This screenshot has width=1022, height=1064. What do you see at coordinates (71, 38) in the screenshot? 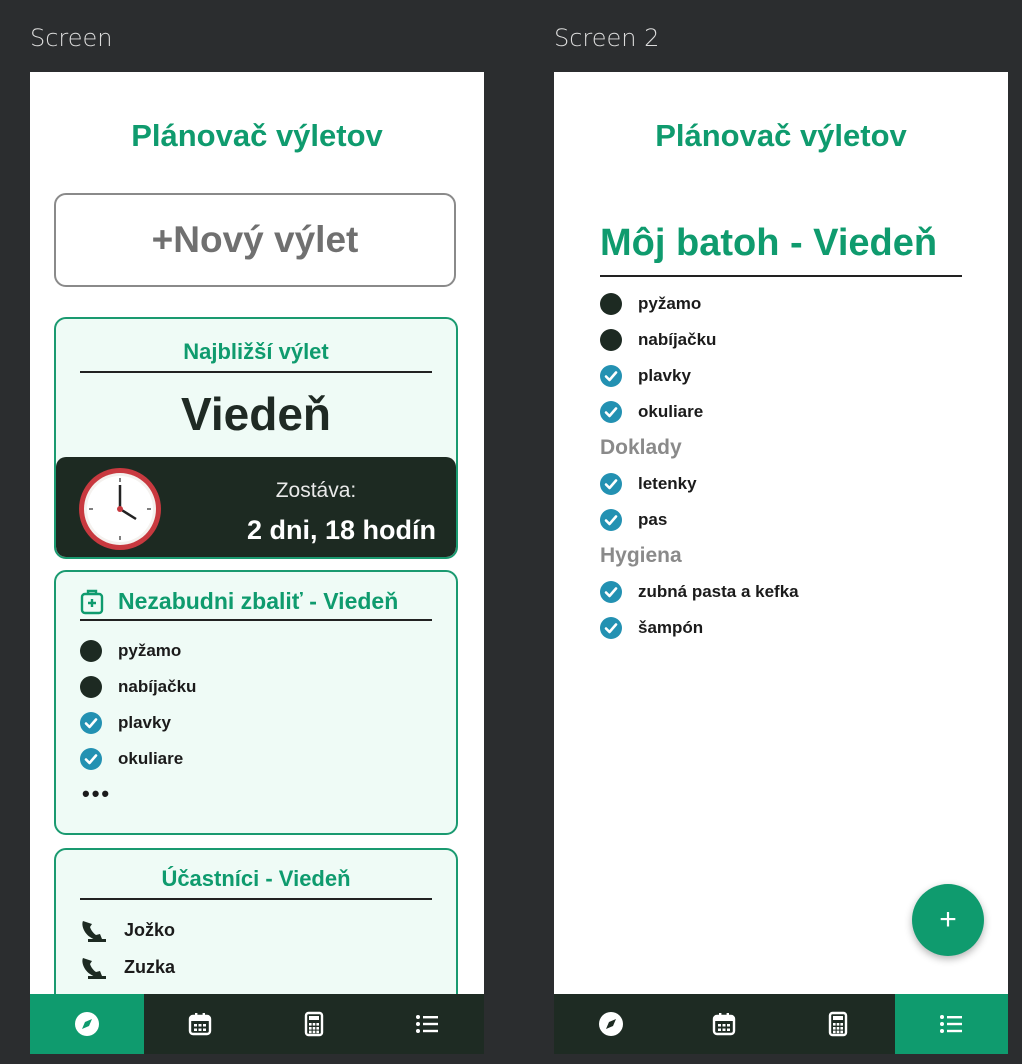
I see `frame-label-screen: Screen` at bounding box center [71, 38].